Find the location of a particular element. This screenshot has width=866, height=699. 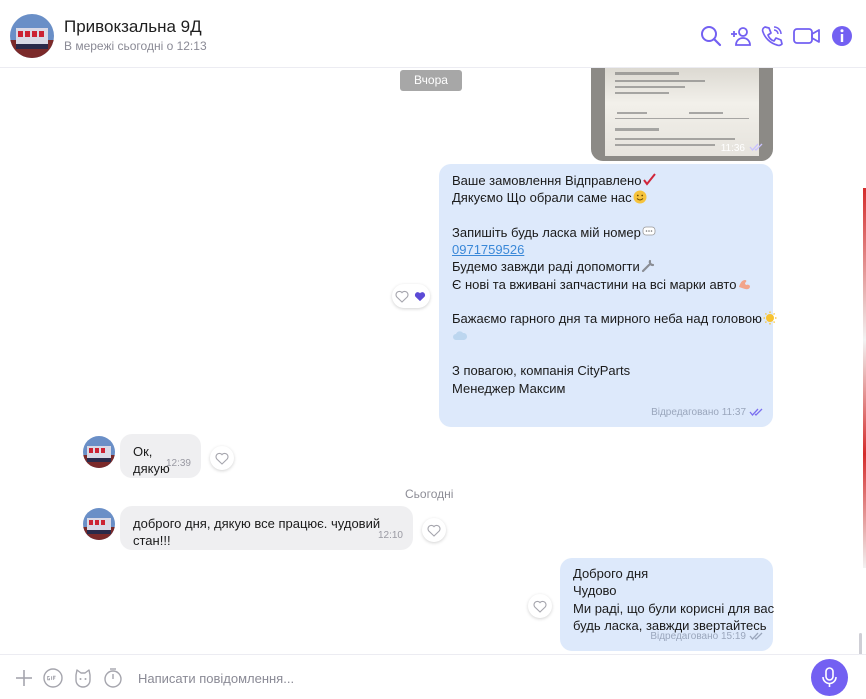

sticker-icon is located at coordinates (83, 678).